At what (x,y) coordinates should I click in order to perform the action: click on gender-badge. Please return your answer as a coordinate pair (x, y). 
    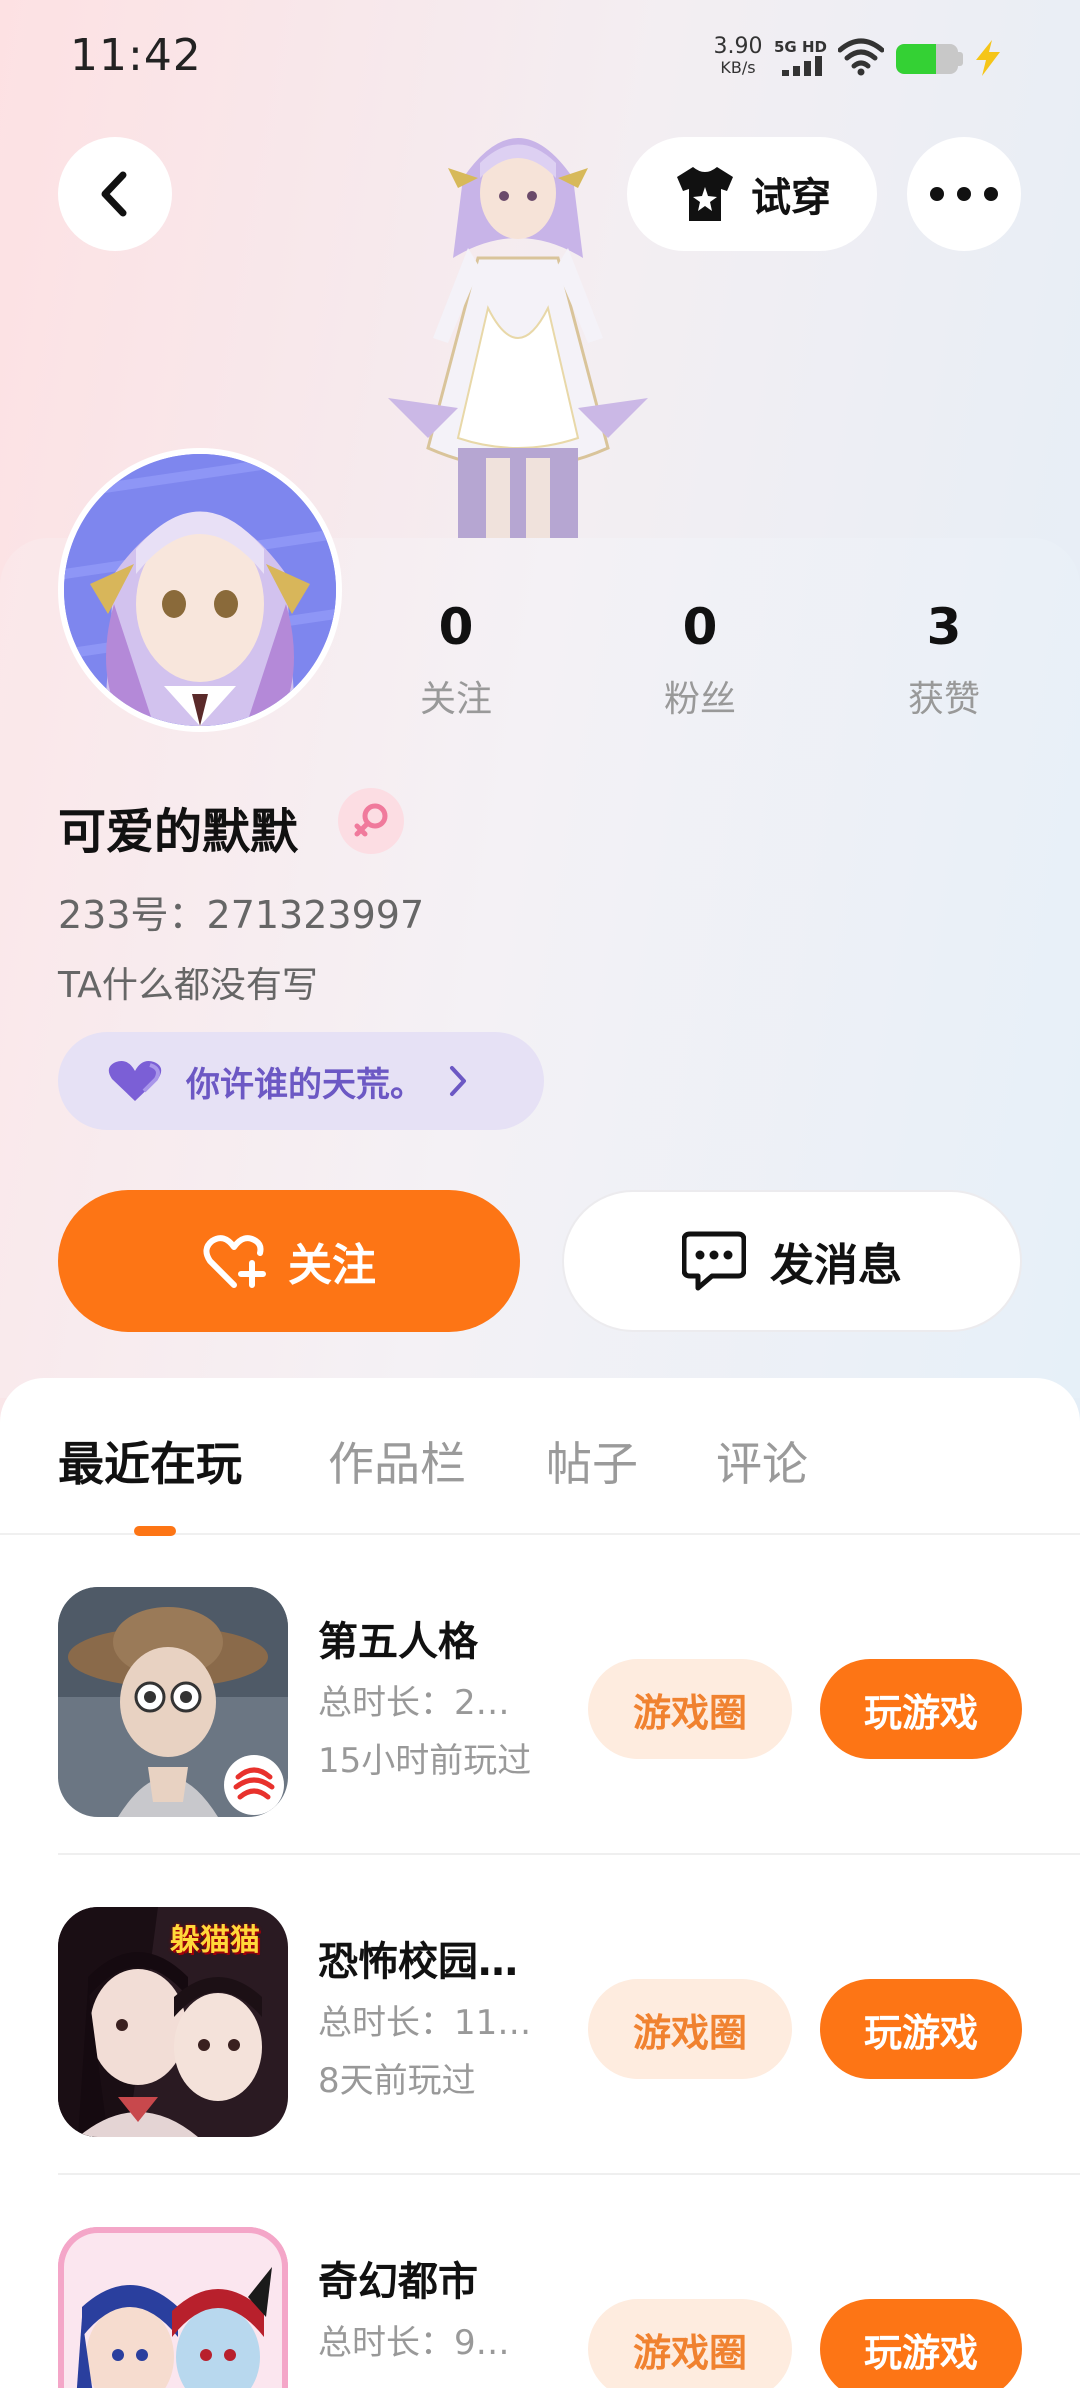
    Looking at the image, I should click on (371, 821).